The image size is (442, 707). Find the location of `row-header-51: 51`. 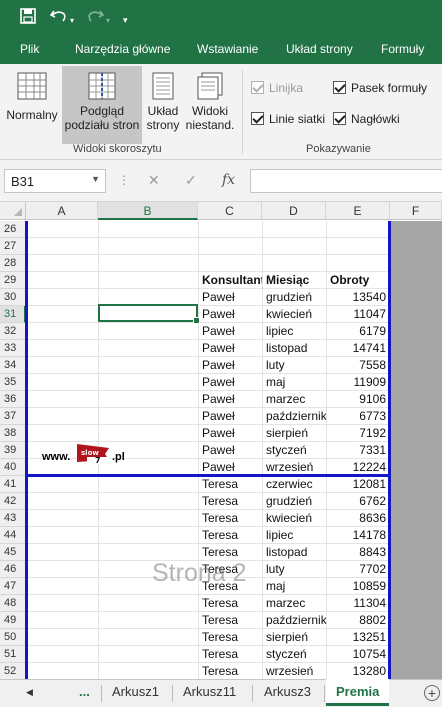

row-header-51: 51 is located at coordinates (13, 654).